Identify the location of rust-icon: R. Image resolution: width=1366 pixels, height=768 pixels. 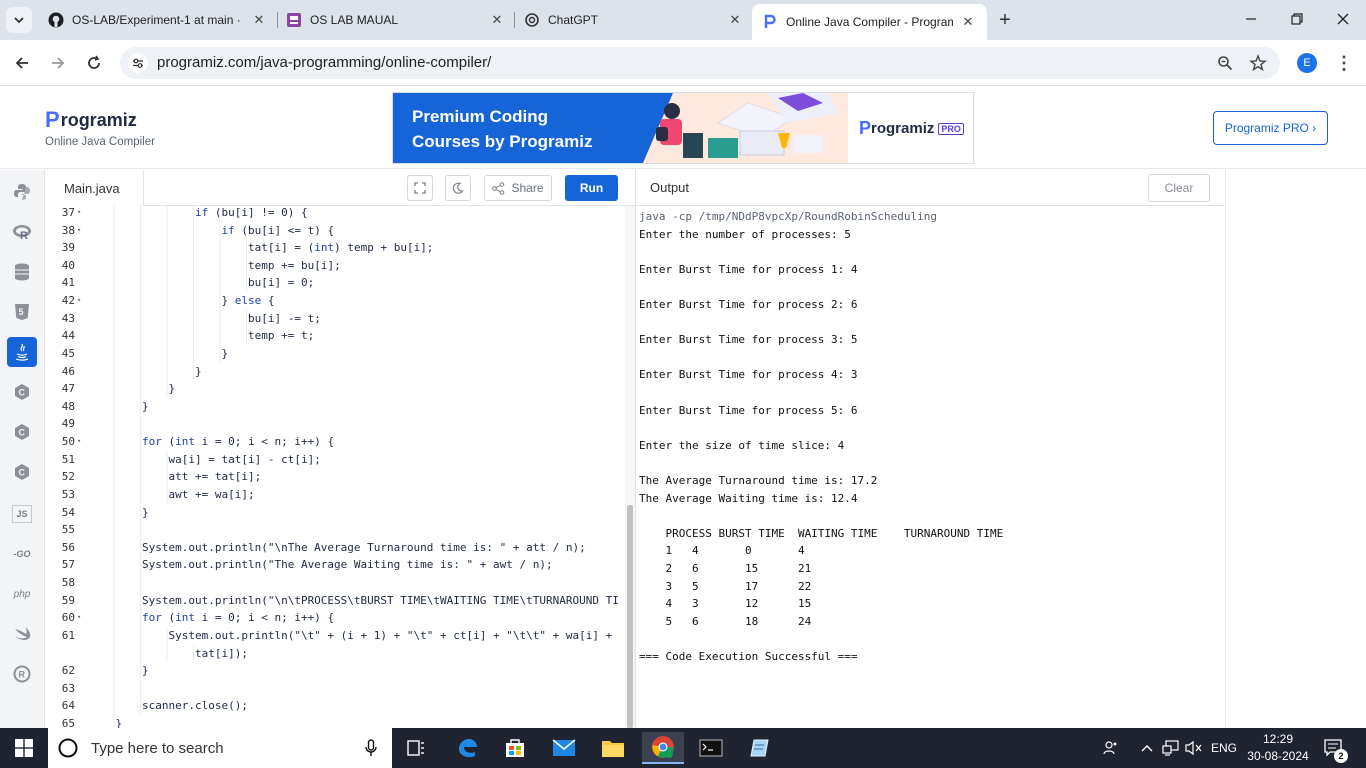
(22, 674).